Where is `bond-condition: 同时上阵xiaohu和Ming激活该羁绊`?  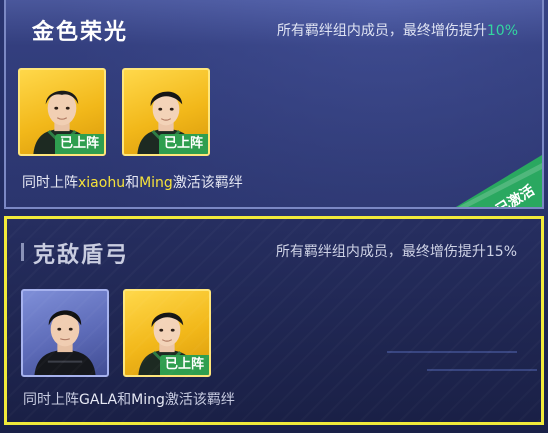
bond-condition: 同时上阵xiaohu和Ming激活该羁绊 is located at coordinates (132, 182).